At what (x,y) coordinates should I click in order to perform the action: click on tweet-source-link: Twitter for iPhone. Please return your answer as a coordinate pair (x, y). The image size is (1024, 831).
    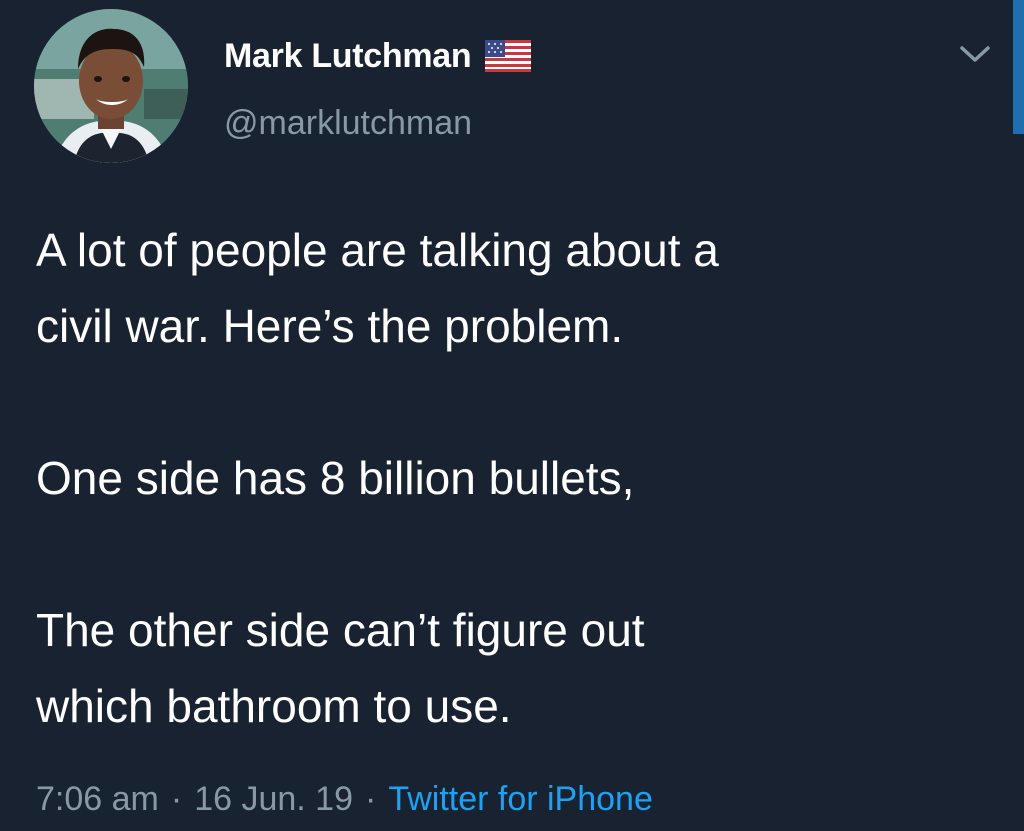
    Looking at the image, I should click on (520, 799).